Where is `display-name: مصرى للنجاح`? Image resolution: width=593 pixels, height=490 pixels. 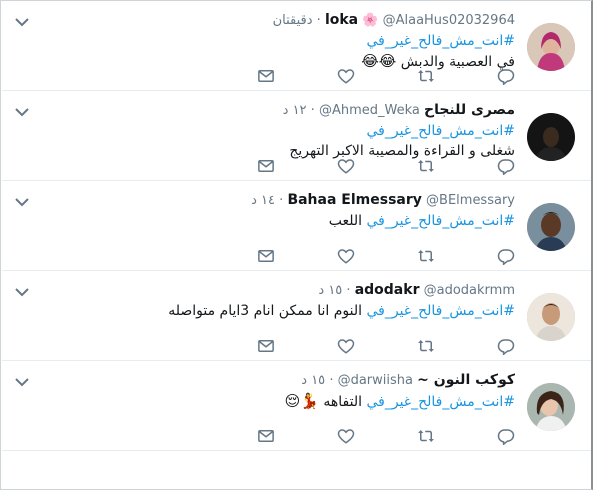 display-name: مصرى للنجاح is located at coordinates (469, 110).